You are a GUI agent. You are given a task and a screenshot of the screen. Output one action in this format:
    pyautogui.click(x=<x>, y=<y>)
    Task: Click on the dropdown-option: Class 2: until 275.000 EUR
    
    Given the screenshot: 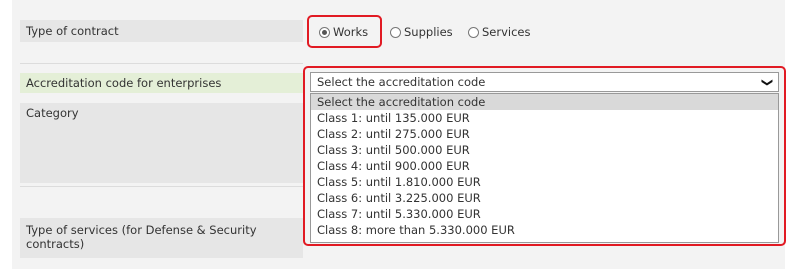 What is the action you would take?
    pyautogui.click(x=544, y=134)
    